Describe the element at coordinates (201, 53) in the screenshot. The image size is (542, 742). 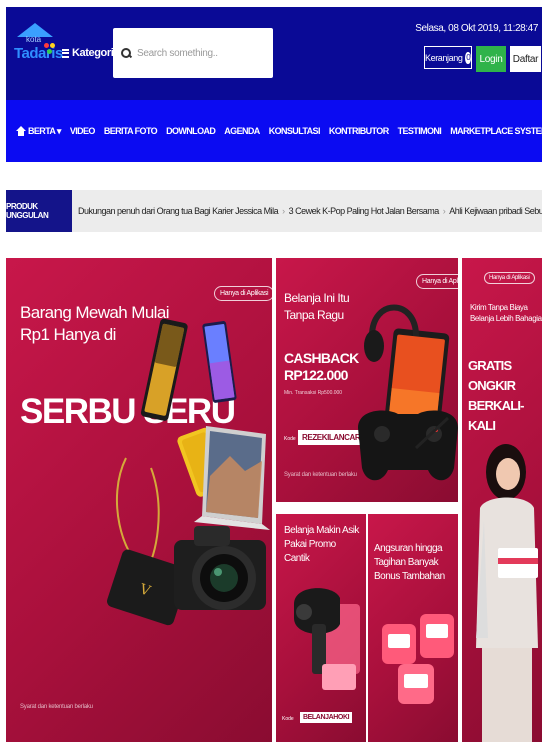
I see `search-input` at that location.